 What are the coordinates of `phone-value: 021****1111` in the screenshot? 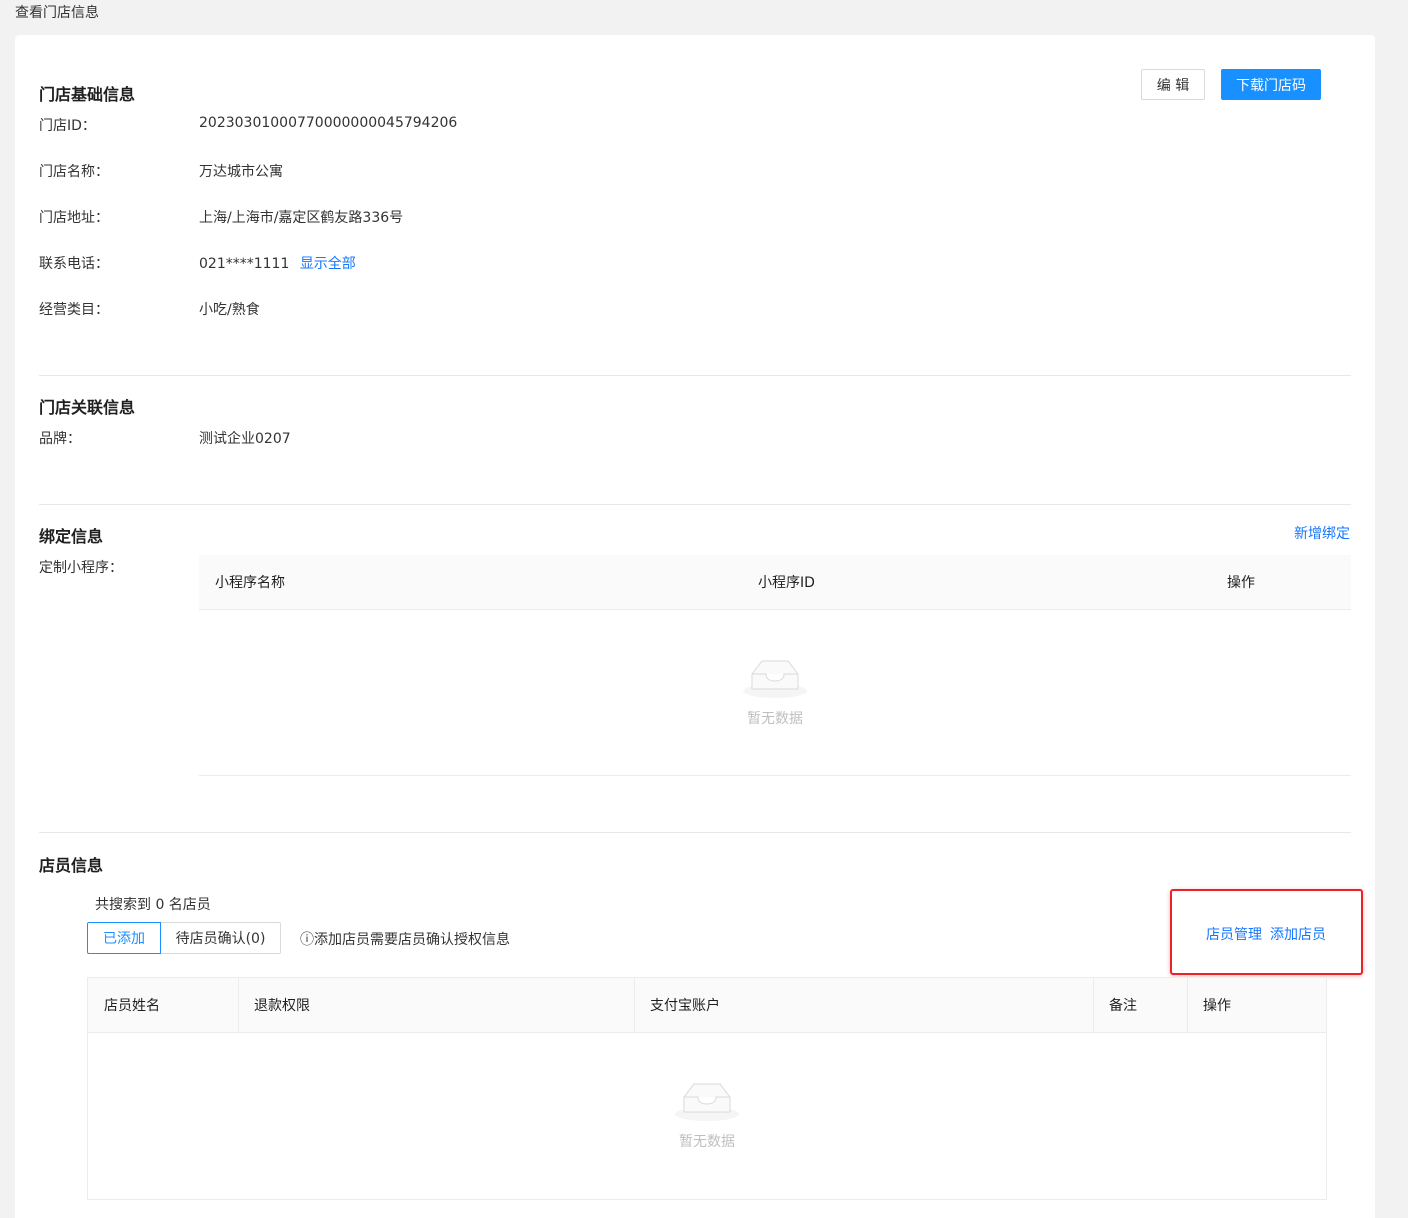 It's located at (244, 264).